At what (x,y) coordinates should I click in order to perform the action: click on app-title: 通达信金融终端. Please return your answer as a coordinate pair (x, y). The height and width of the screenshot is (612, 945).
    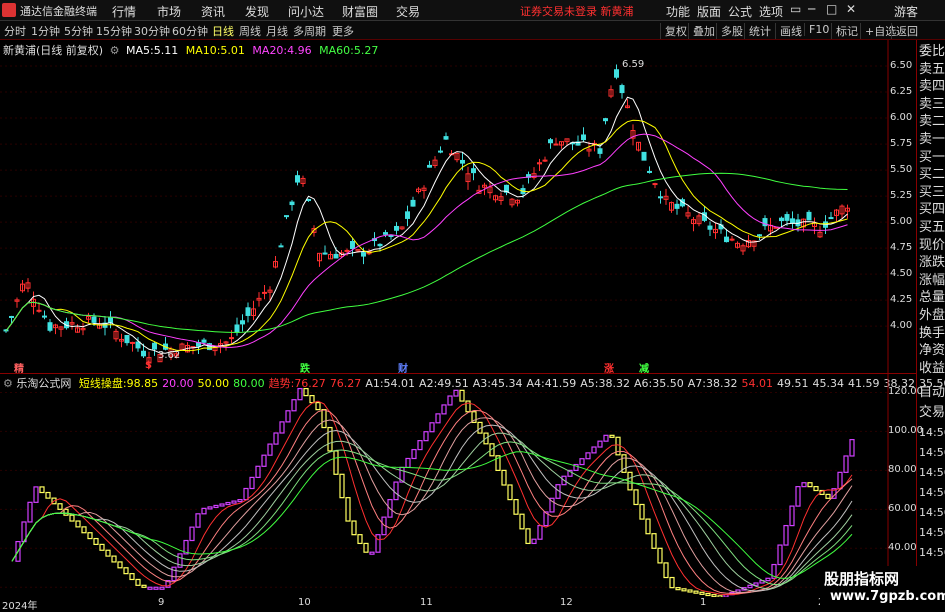
    Looking at the image, I should click on (58, 11).